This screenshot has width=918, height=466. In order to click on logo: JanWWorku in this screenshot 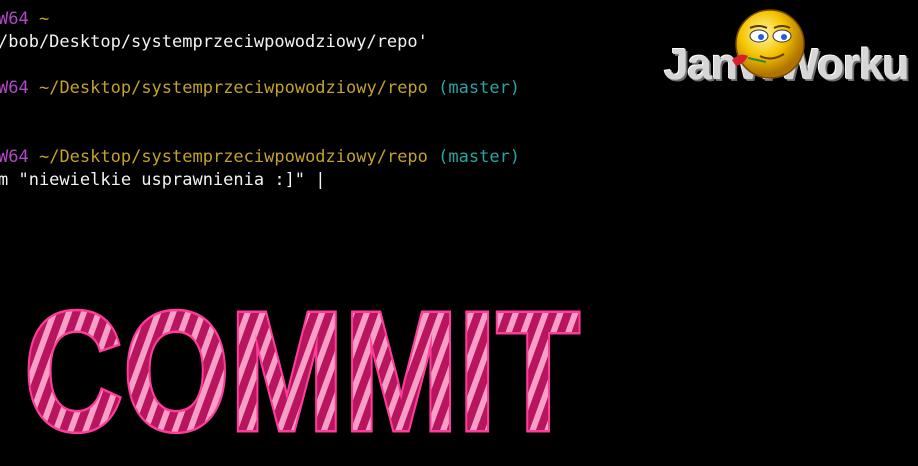, I will do `click(789, 50)`.